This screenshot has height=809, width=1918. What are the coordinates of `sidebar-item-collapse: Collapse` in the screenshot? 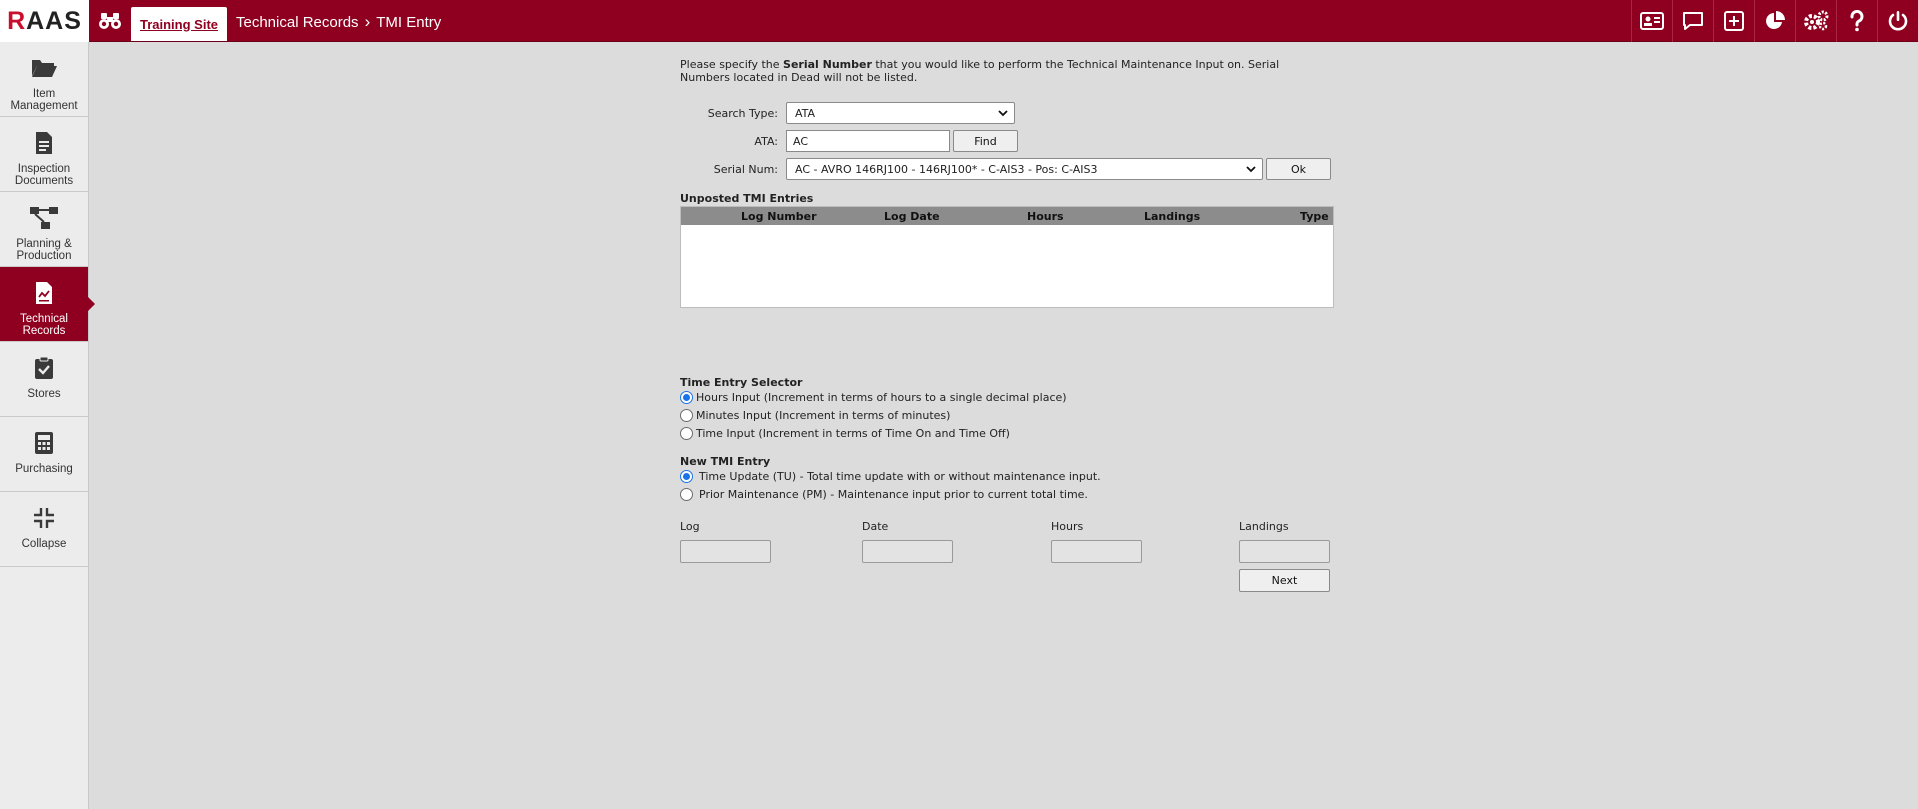 It's located at (44, 529).